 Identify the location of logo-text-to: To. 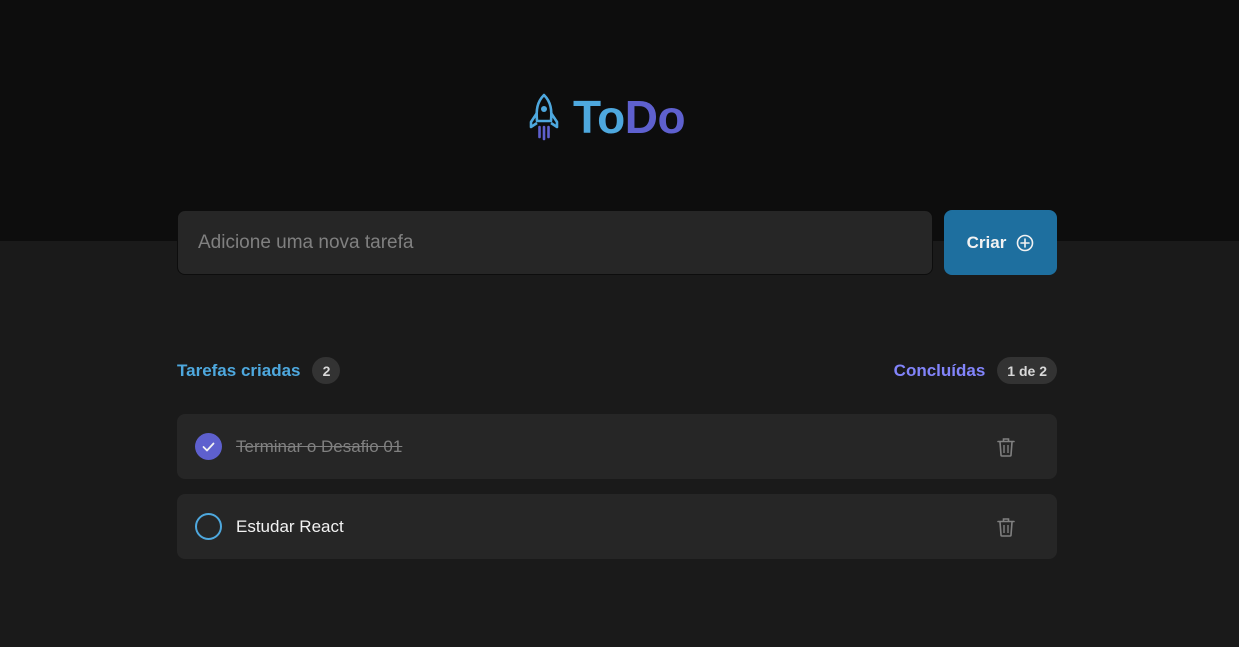
(599, 117).